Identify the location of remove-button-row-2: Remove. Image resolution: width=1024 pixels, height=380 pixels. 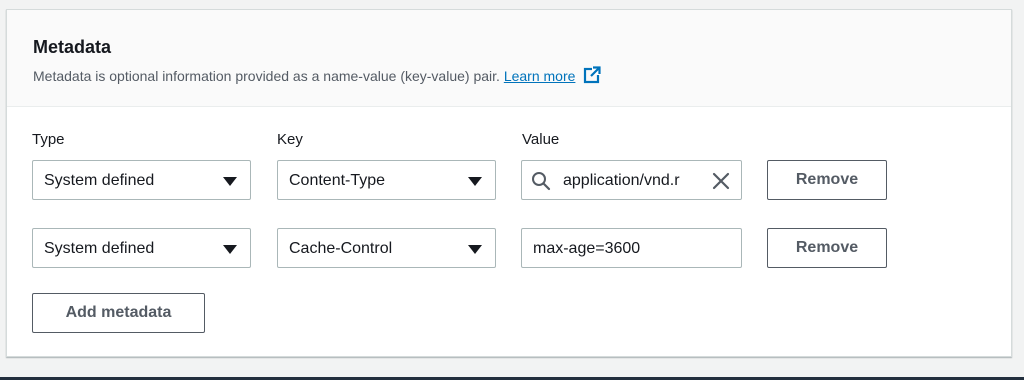
(827, 248).